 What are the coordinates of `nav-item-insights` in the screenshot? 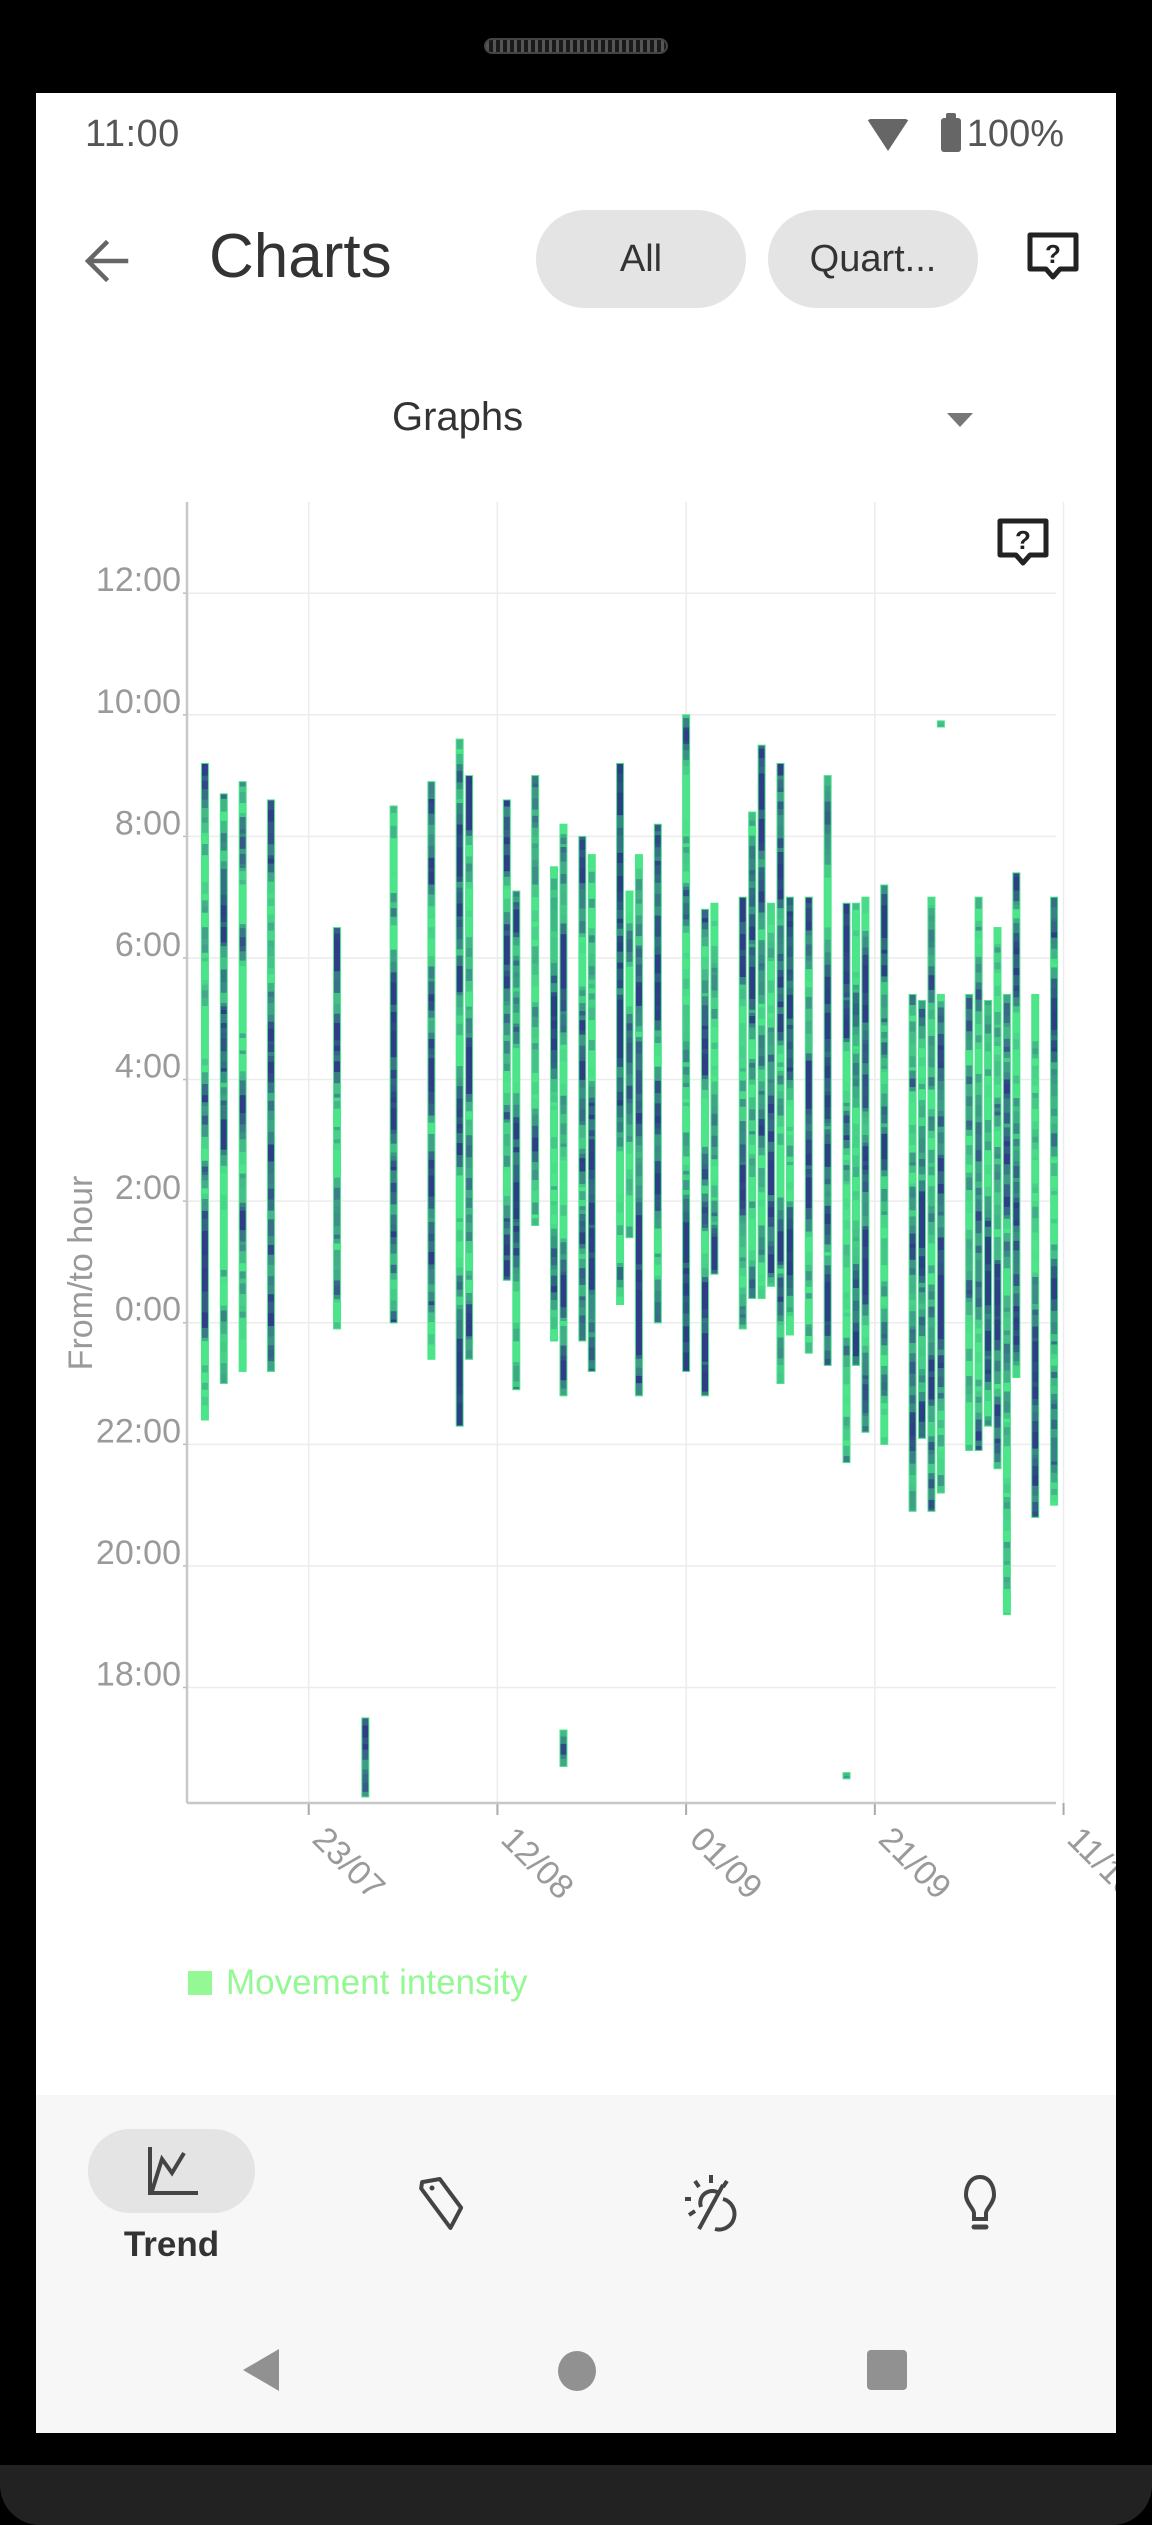 It's located at (979, 2203).